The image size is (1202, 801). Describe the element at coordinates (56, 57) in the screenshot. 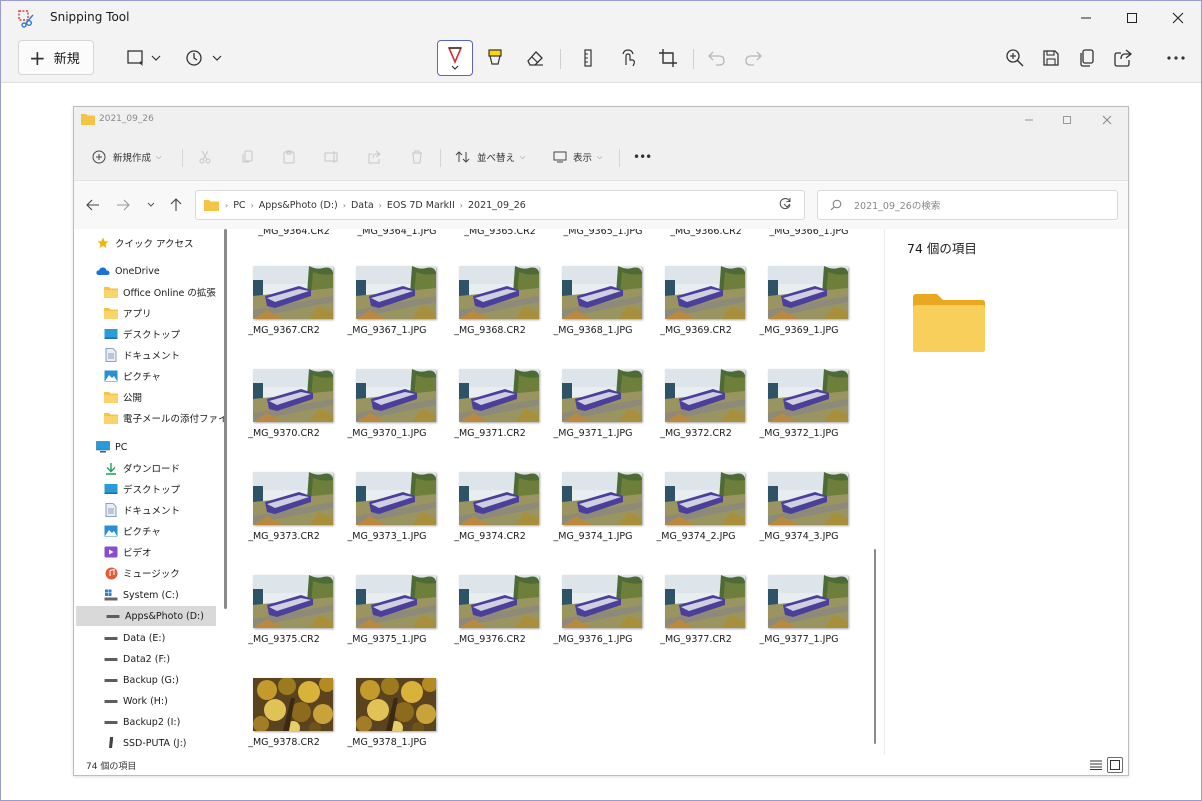

I see `new-snip-button: + 新規` at that location.